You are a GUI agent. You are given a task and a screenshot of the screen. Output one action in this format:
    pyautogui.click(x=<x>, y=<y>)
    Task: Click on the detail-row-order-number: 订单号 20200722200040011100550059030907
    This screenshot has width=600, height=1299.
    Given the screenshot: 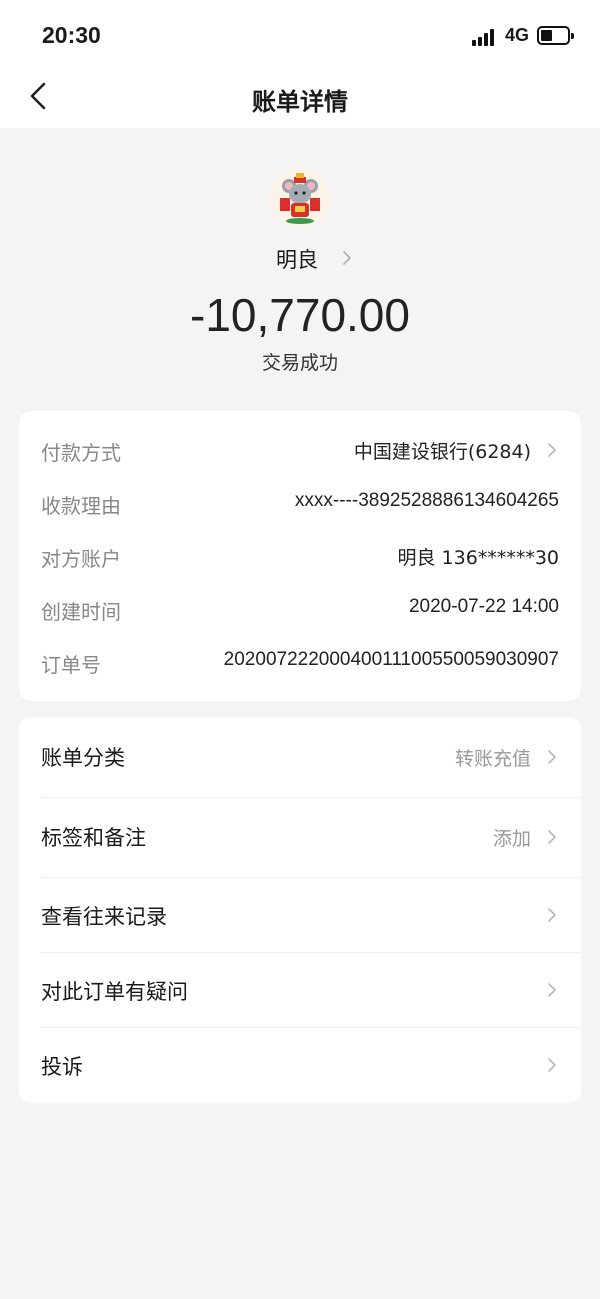 What is the action you would take?
    pyautogui.click(x=300, y=661)
    